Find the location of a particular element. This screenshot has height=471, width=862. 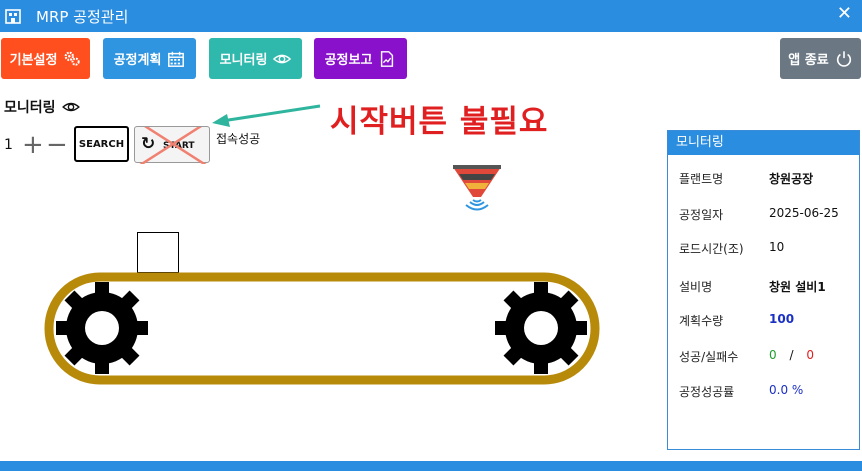

panel-value: 10 is located at coordinates (777, 247).